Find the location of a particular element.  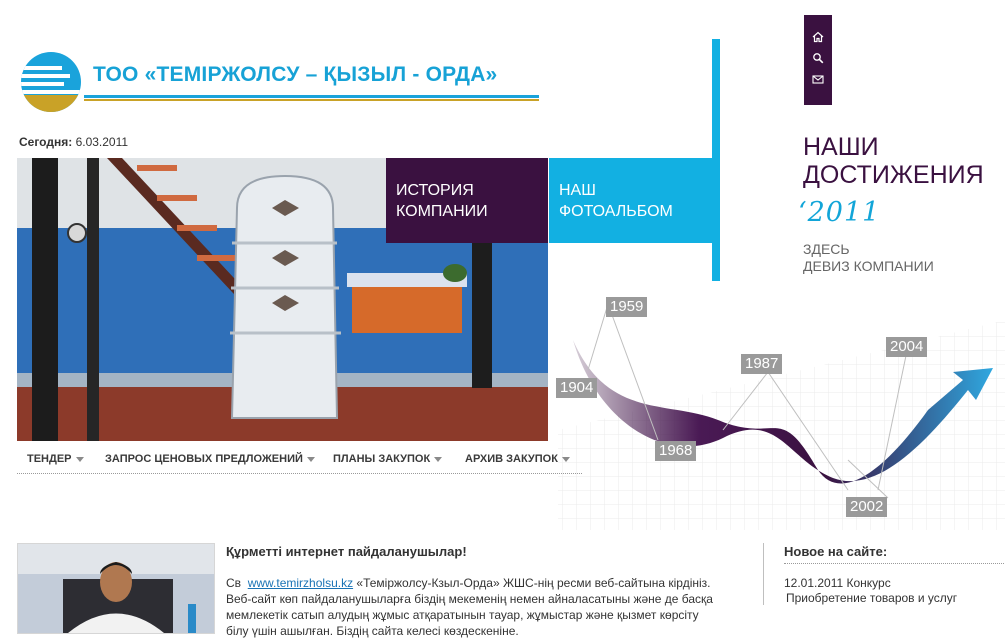

nav-item-tender: ТЕНДЕР is located at coordinates (55, 459).